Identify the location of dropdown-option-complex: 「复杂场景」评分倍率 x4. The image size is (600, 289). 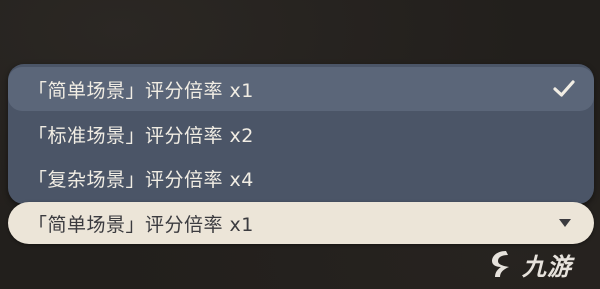
(301, 178).